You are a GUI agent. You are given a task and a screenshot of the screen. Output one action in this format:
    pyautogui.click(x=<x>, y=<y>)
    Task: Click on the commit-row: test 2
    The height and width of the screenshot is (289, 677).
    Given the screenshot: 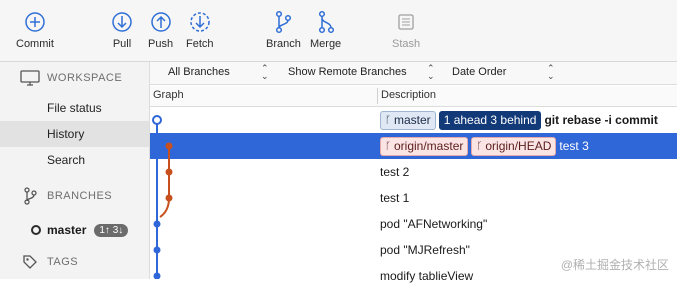 What is the action you would take?
    pyautogui.click(x=413, y=172)
    